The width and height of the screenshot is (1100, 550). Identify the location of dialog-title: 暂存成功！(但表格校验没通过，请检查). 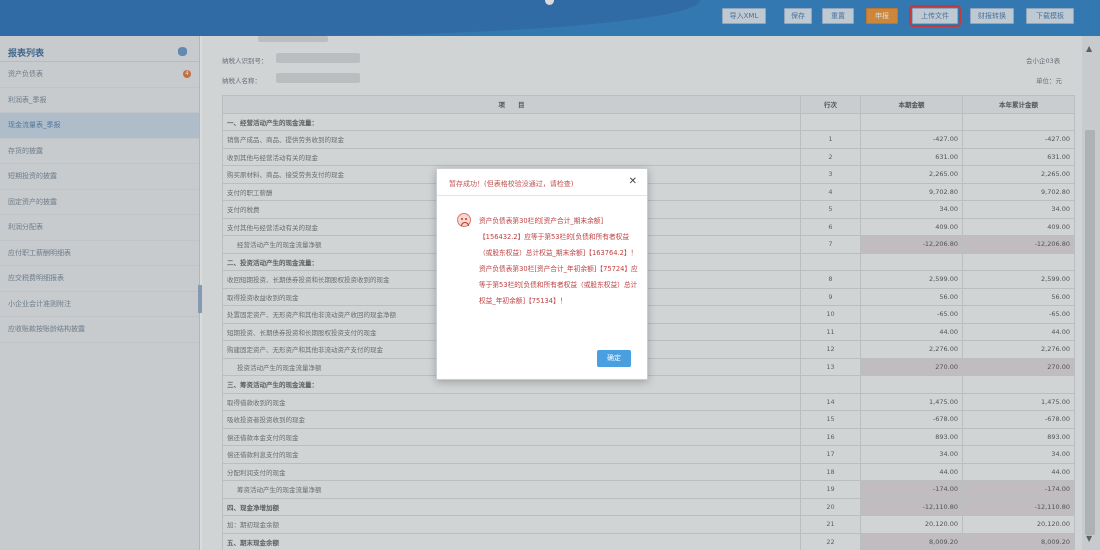
(511, 184).